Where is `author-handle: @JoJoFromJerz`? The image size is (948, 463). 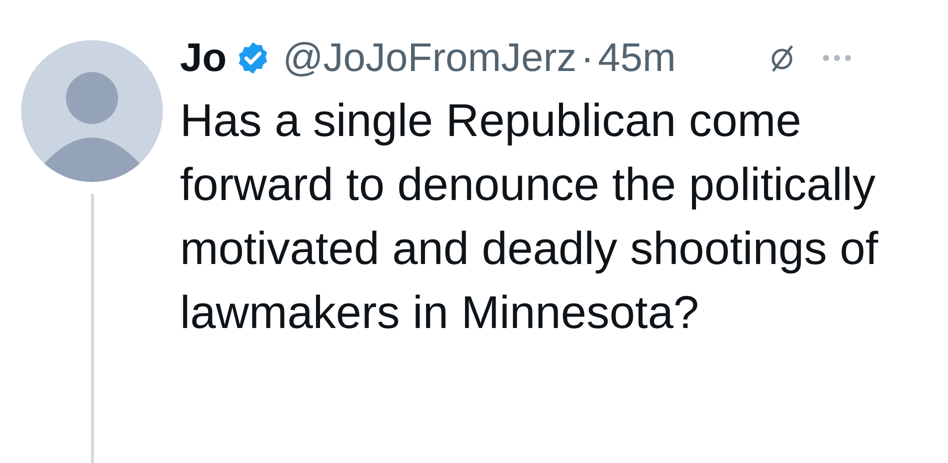
author-handle: @JoJoFromJerz is located at coordinates (429, 58).